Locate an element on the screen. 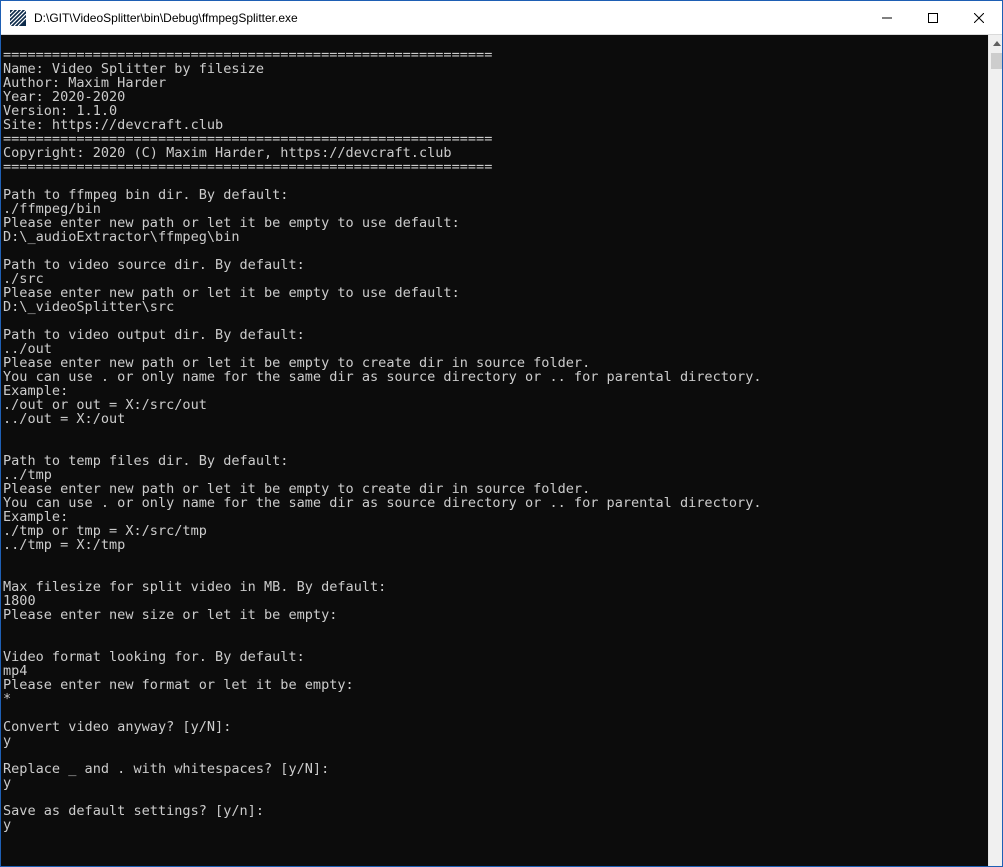  chevron-up-icon is located at coordinates (996, 43).